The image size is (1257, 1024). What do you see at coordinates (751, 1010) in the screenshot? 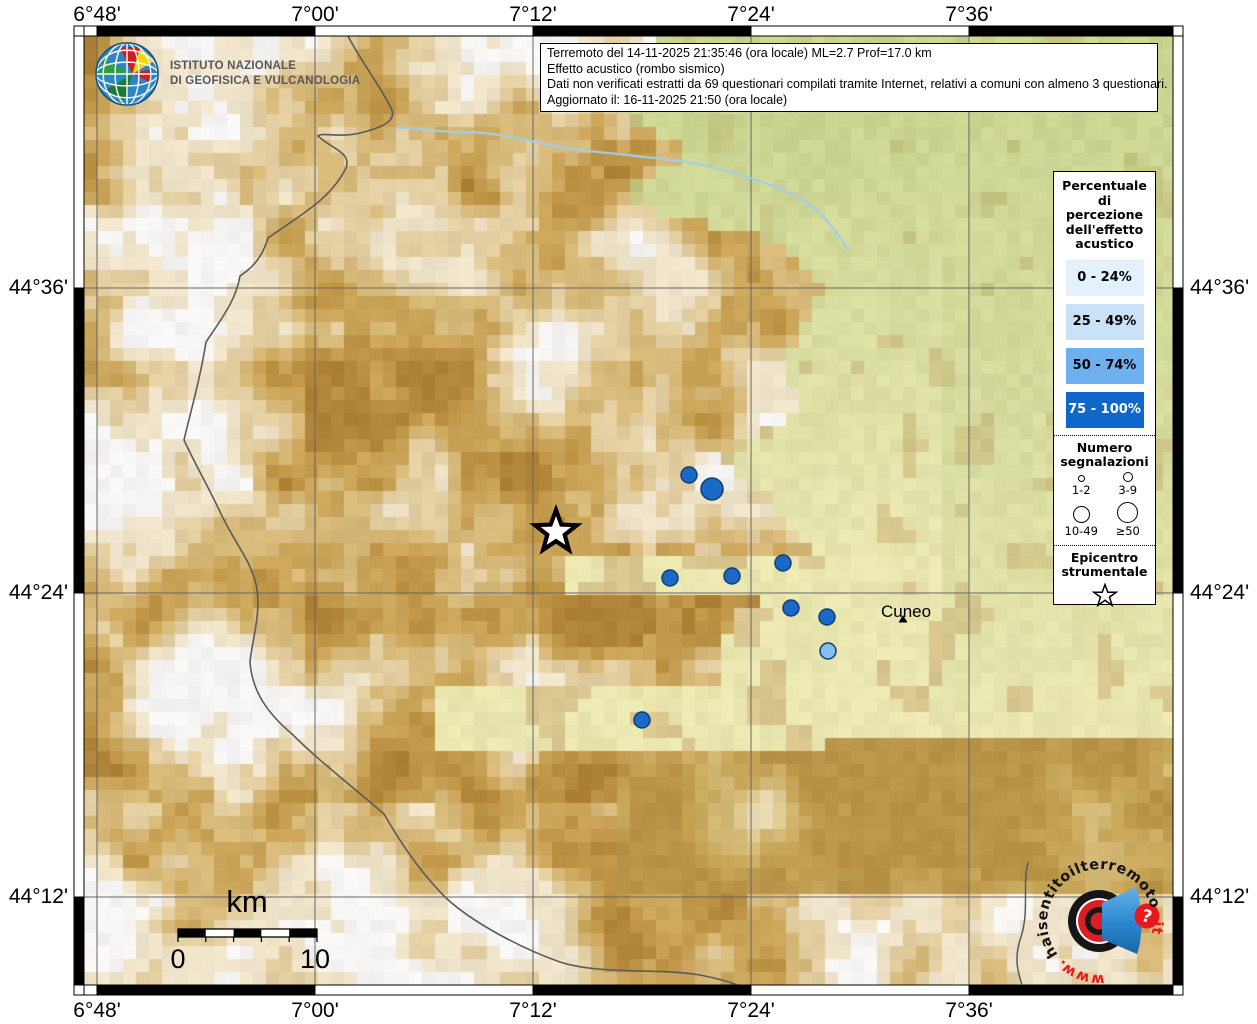
I see `bottom-axis-label: 7°24'` at bounding box center [751, 1010].